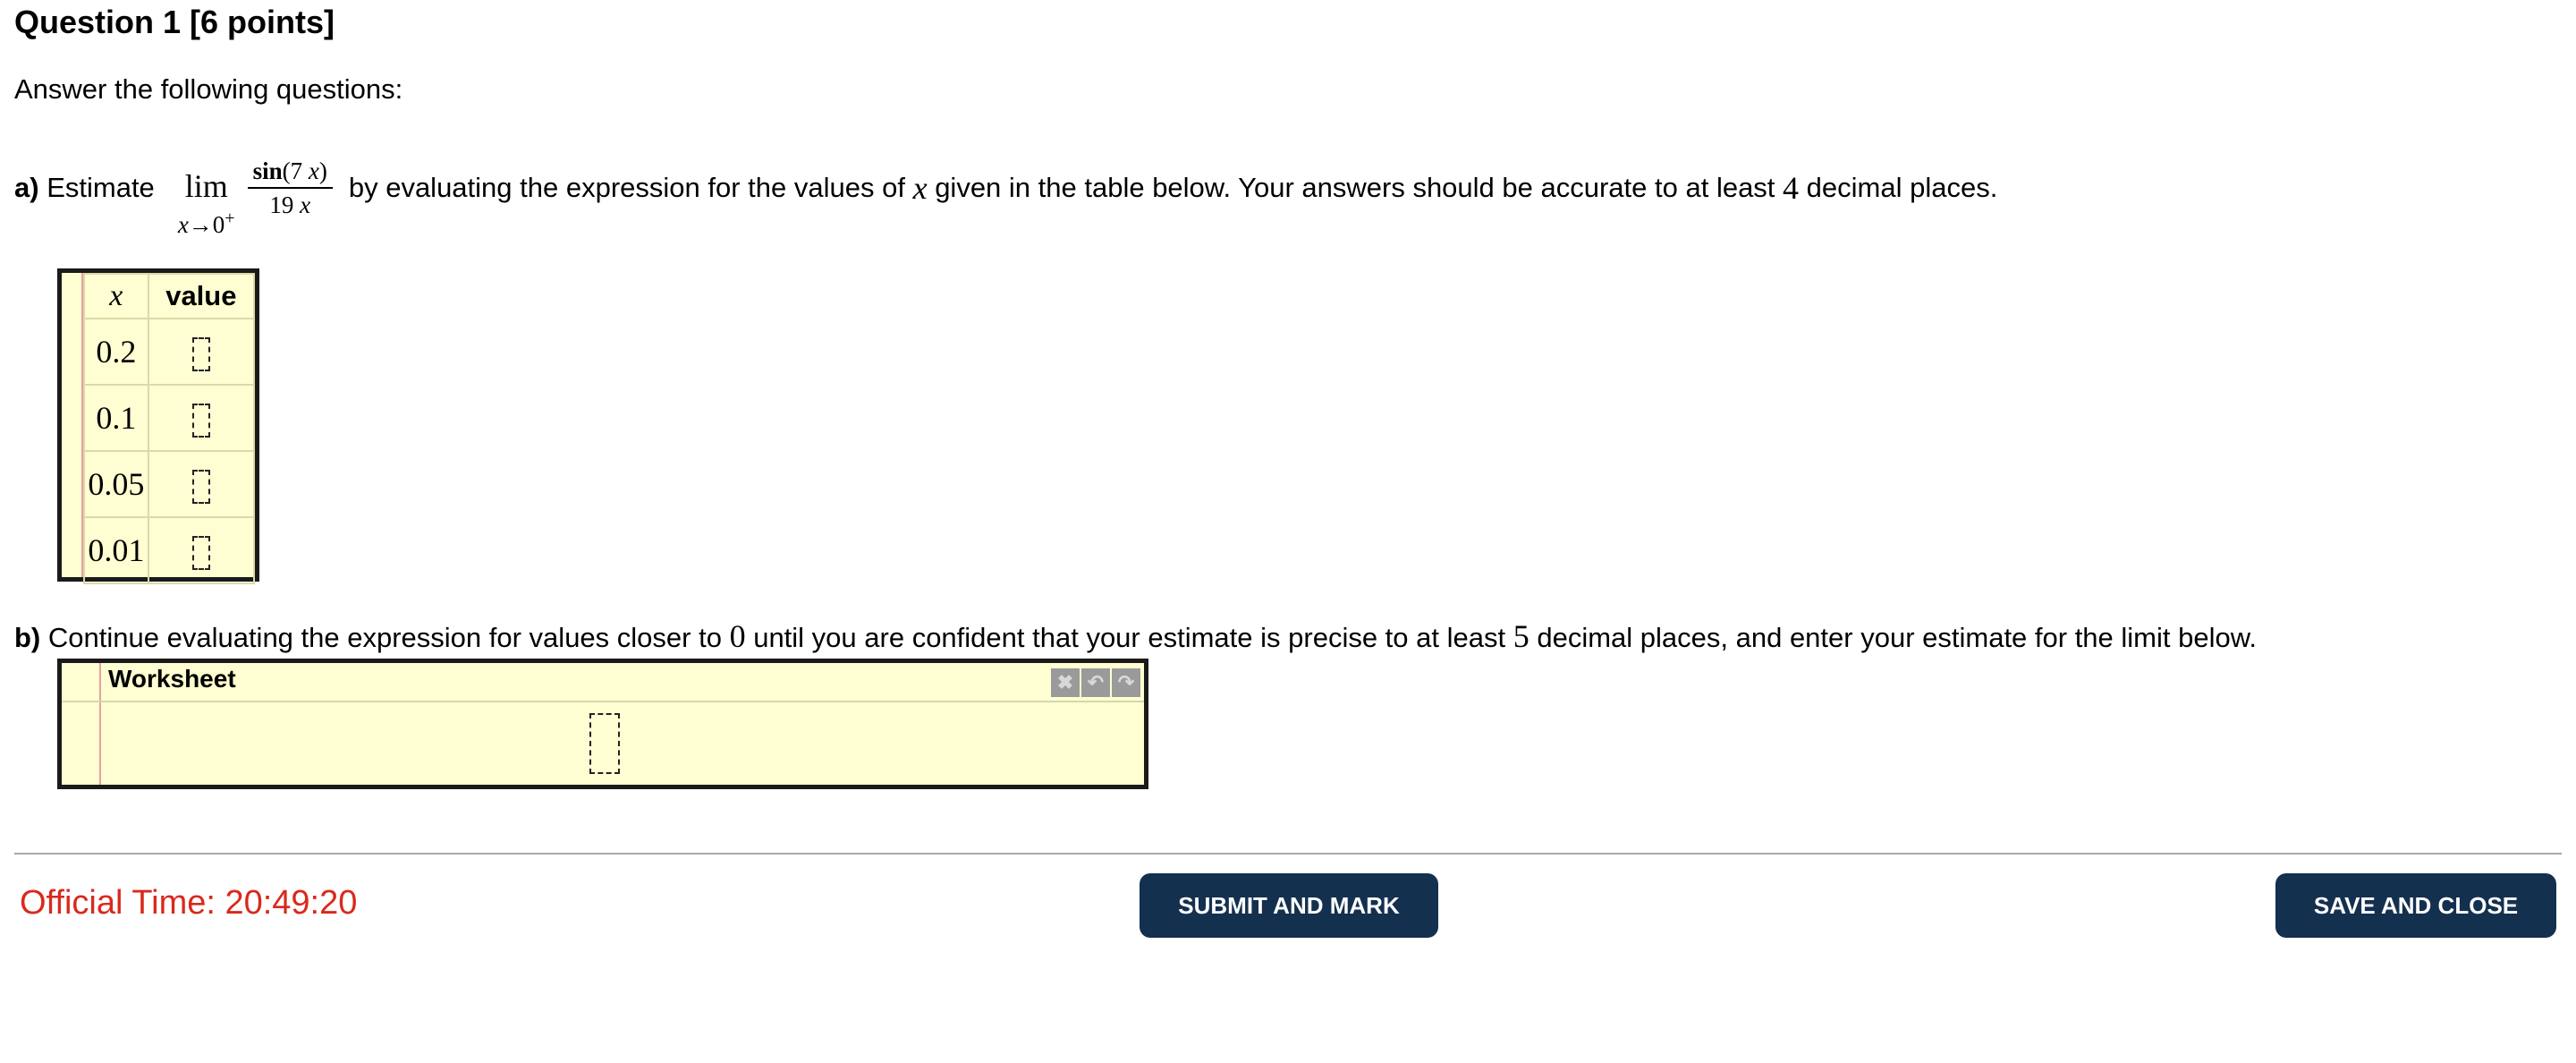  Describe the element at coordinates (737, 636) in the screenshot. I see `zero-value: 0` at that location.